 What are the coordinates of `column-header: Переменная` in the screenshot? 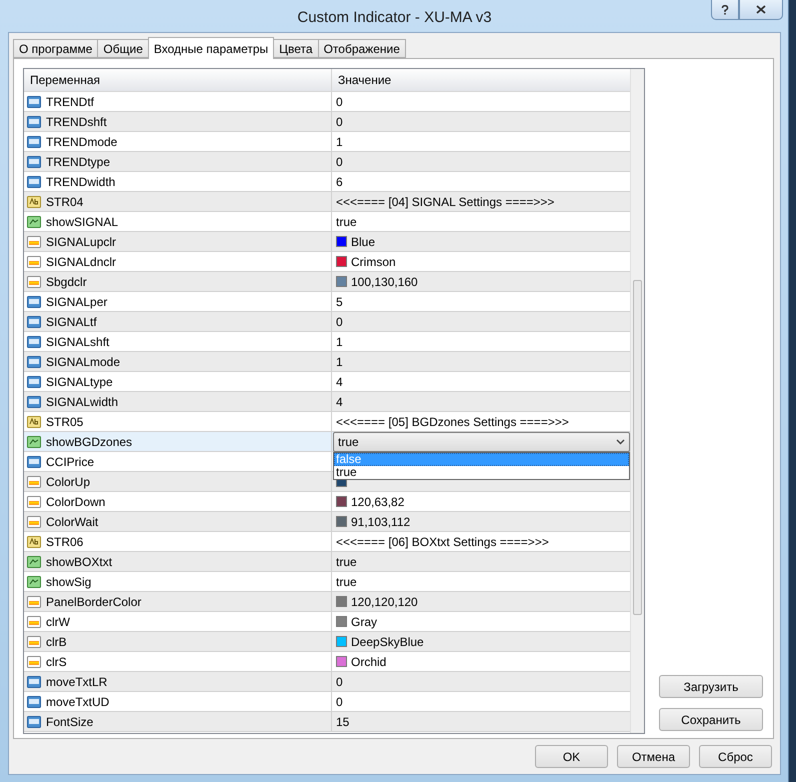 It's located at (178, 80).